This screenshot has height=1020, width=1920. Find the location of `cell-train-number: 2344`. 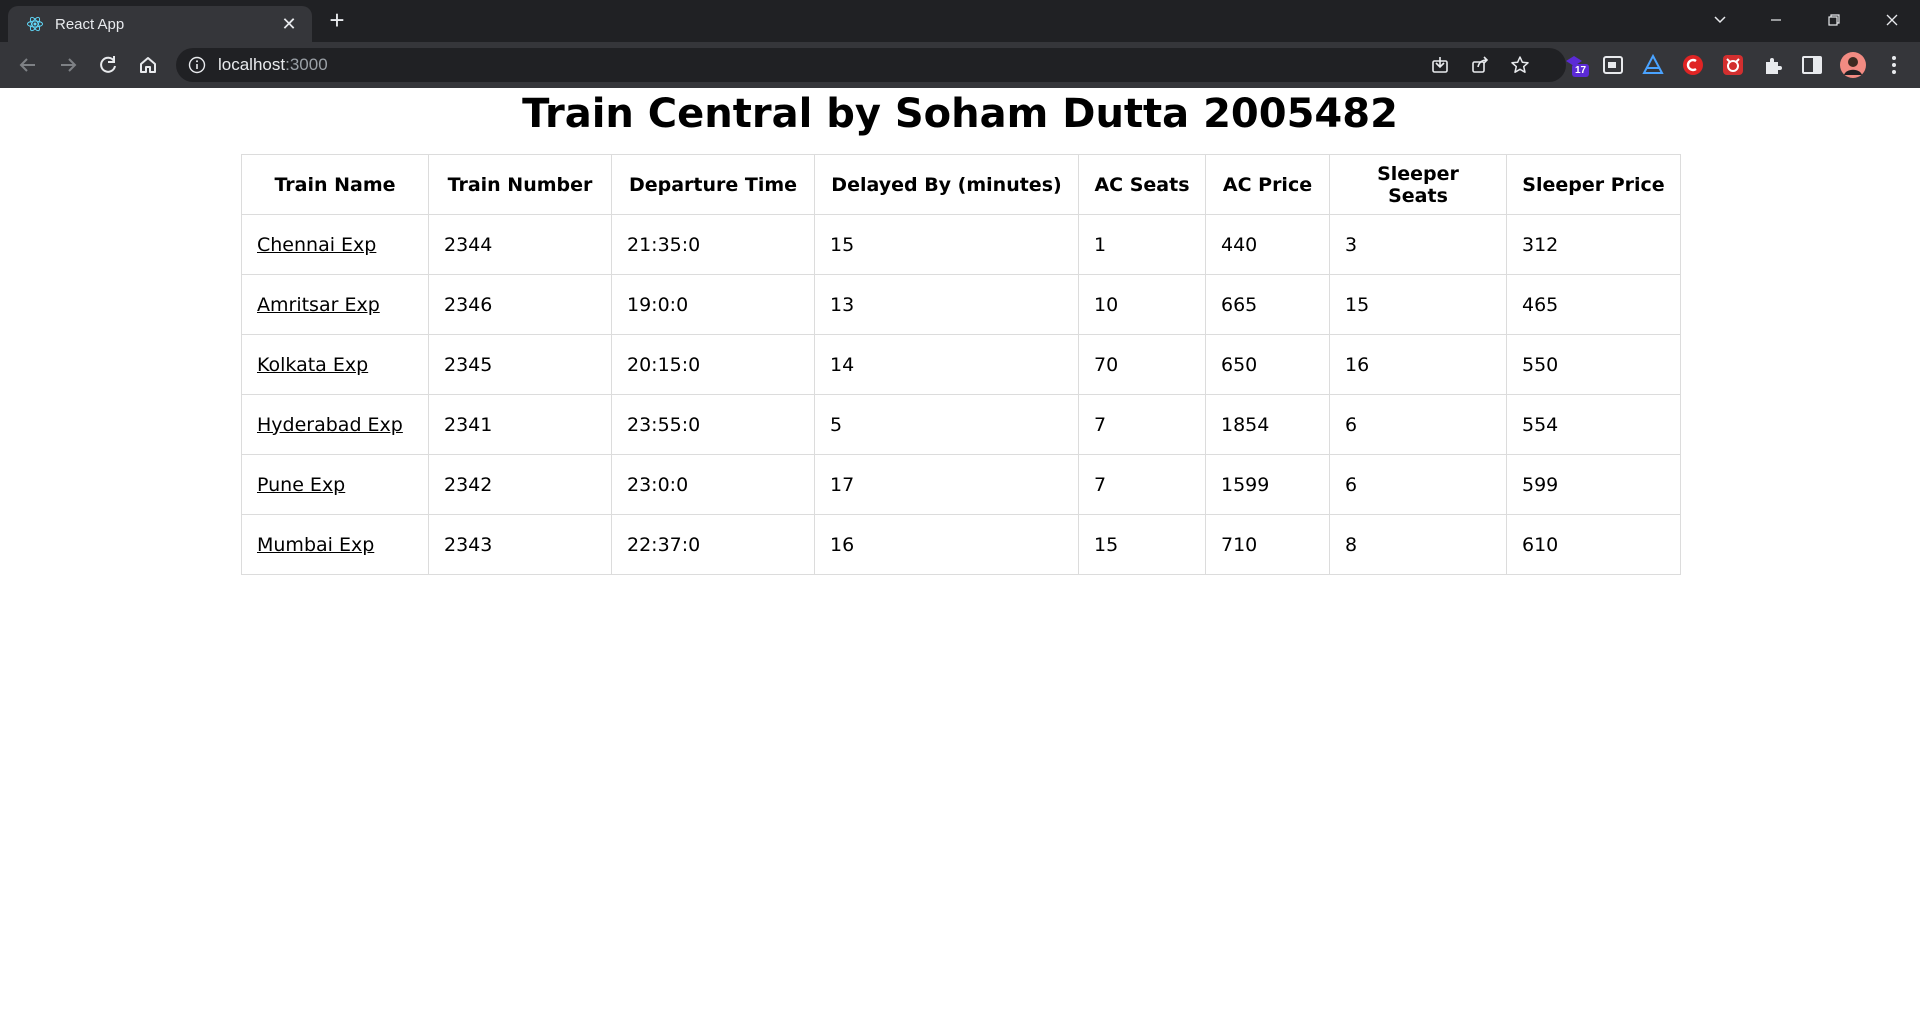

cell-train-number: 2344 is located at coordinates (520, 244).